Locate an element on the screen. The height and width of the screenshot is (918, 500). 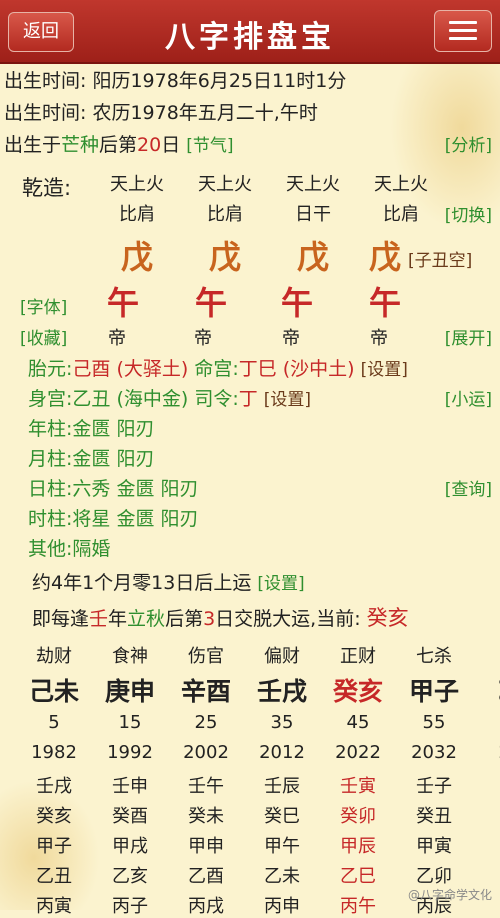
liunian-cell: 乙卯 is located at coordinates (434, 875).